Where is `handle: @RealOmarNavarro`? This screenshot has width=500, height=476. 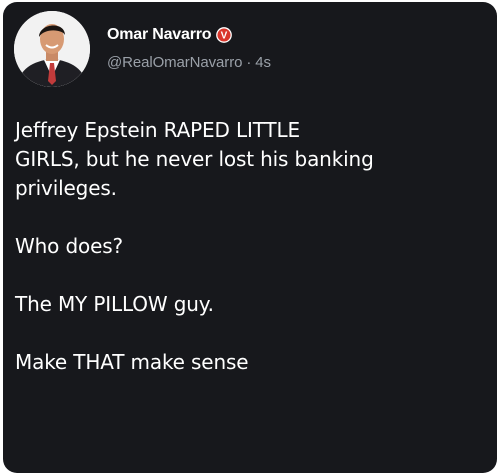
handle: @RealOmarNavarro is located at coordinates (174, 62).